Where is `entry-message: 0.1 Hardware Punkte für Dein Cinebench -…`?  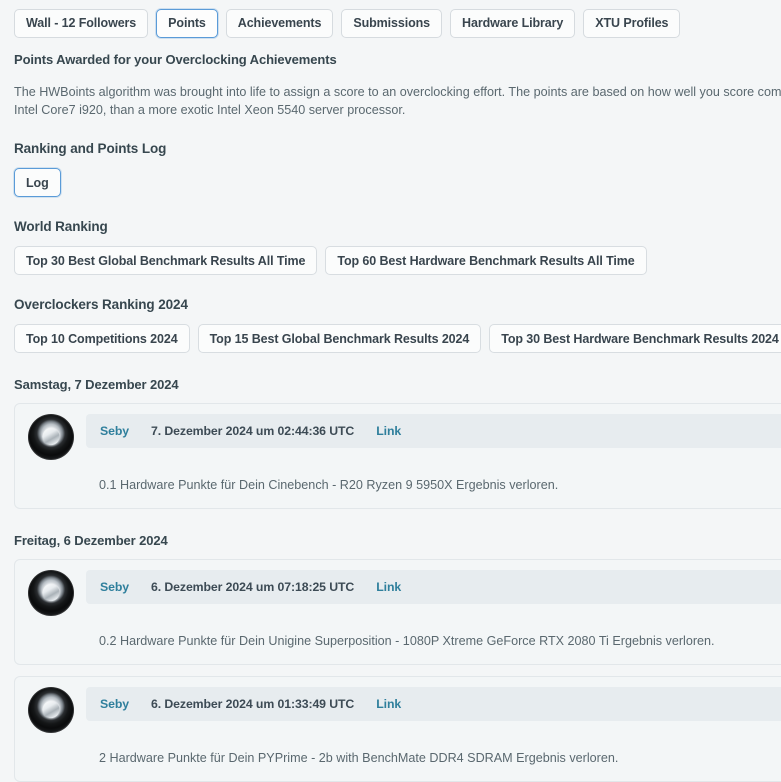 entry-message: 0.1 Hardware Punkte für Dein Cinebench -… is located at coordinates (329, 485).